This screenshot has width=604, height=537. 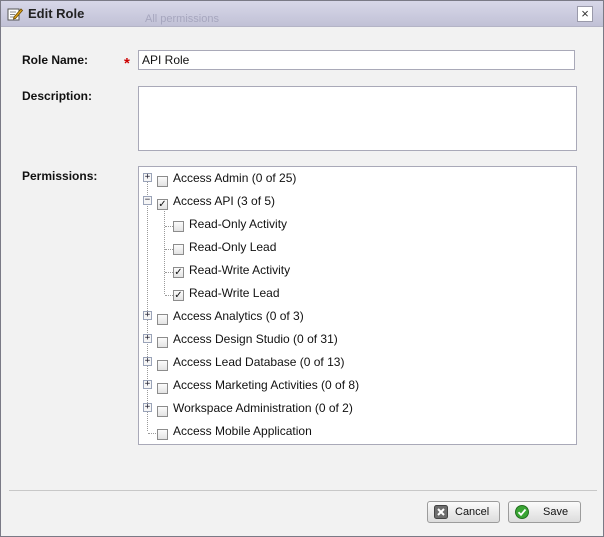 What do you see at coordinates (357, 431) in the screenshot?
I see `permission-row-access-mobile-application: Access Mobile Application` at bounding box center [357, 431].